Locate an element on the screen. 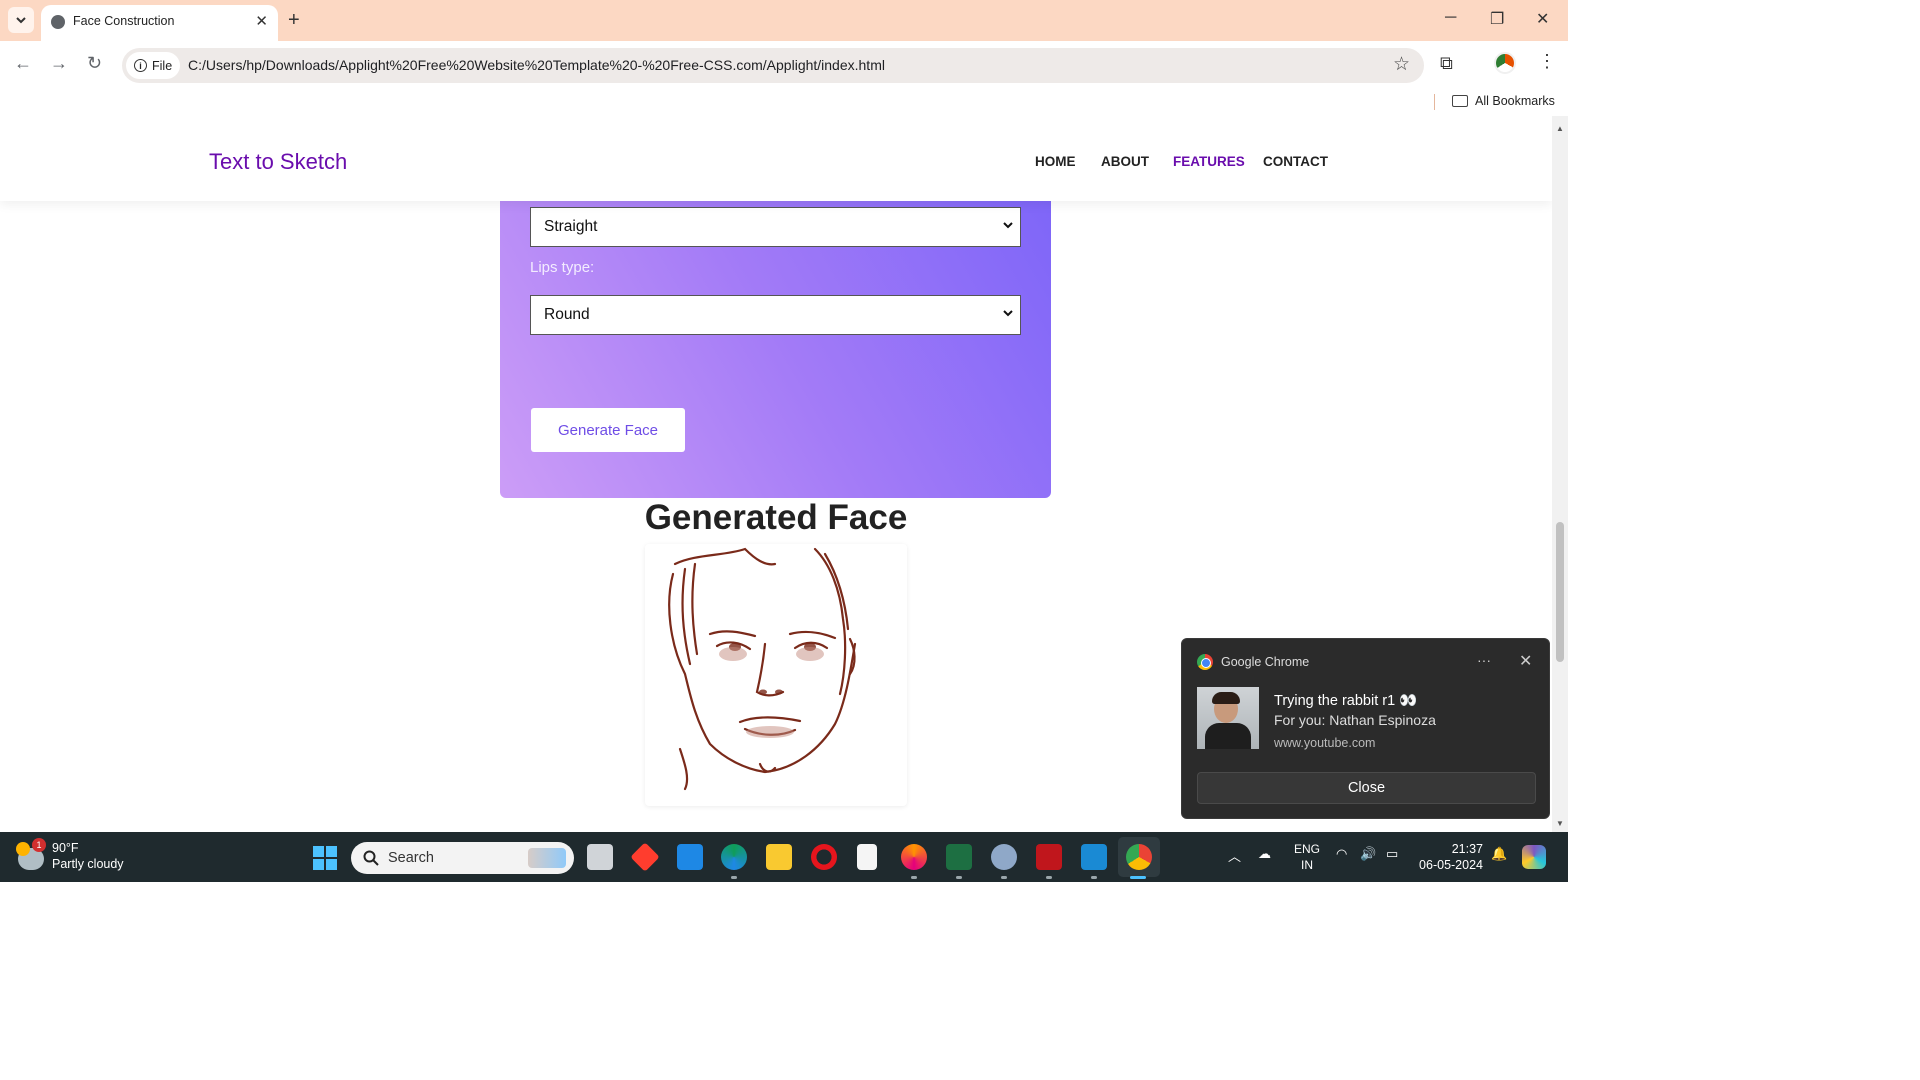 Image resolution: width=1920 pixels, height=1080 pixels. tab-title: Face Construction is located at coordinates (124, 21).